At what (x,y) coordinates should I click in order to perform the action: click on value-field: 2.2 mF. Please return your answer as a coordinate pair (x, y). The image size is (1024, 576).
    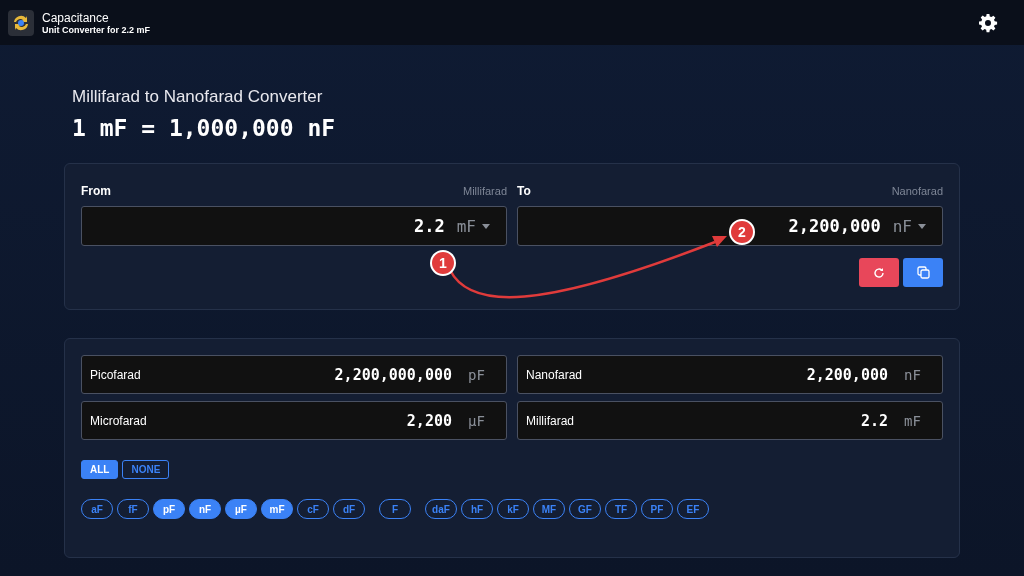
    Looking at the image, I should click on (294, 226).